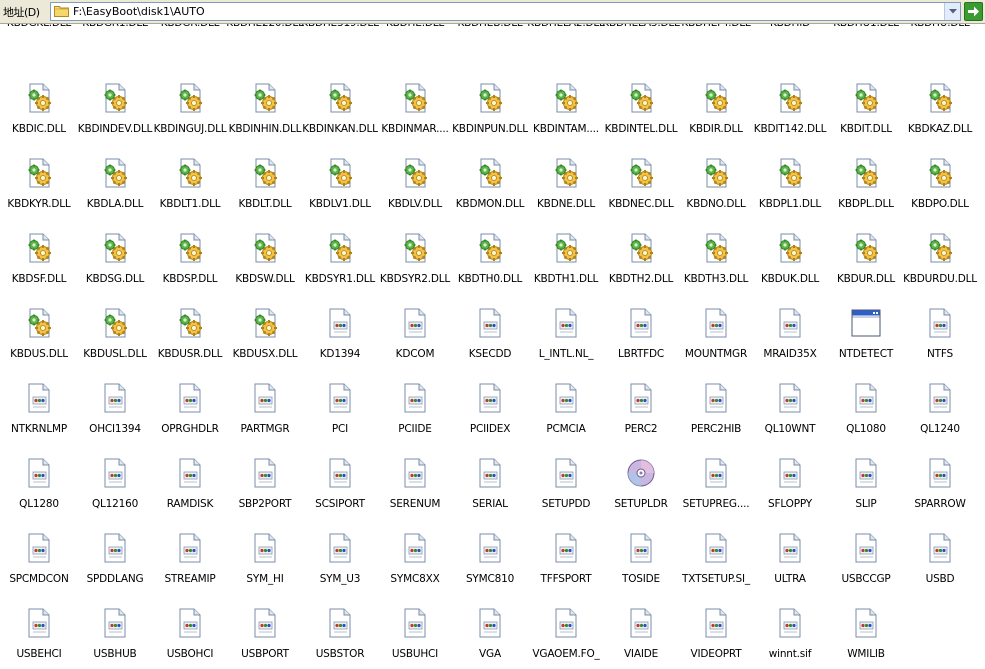 The image size is (985, 669). Describe the element at coordinates (641, 188) in the screenshot. I see `file-item: KBDNEC.DLL` at that location.